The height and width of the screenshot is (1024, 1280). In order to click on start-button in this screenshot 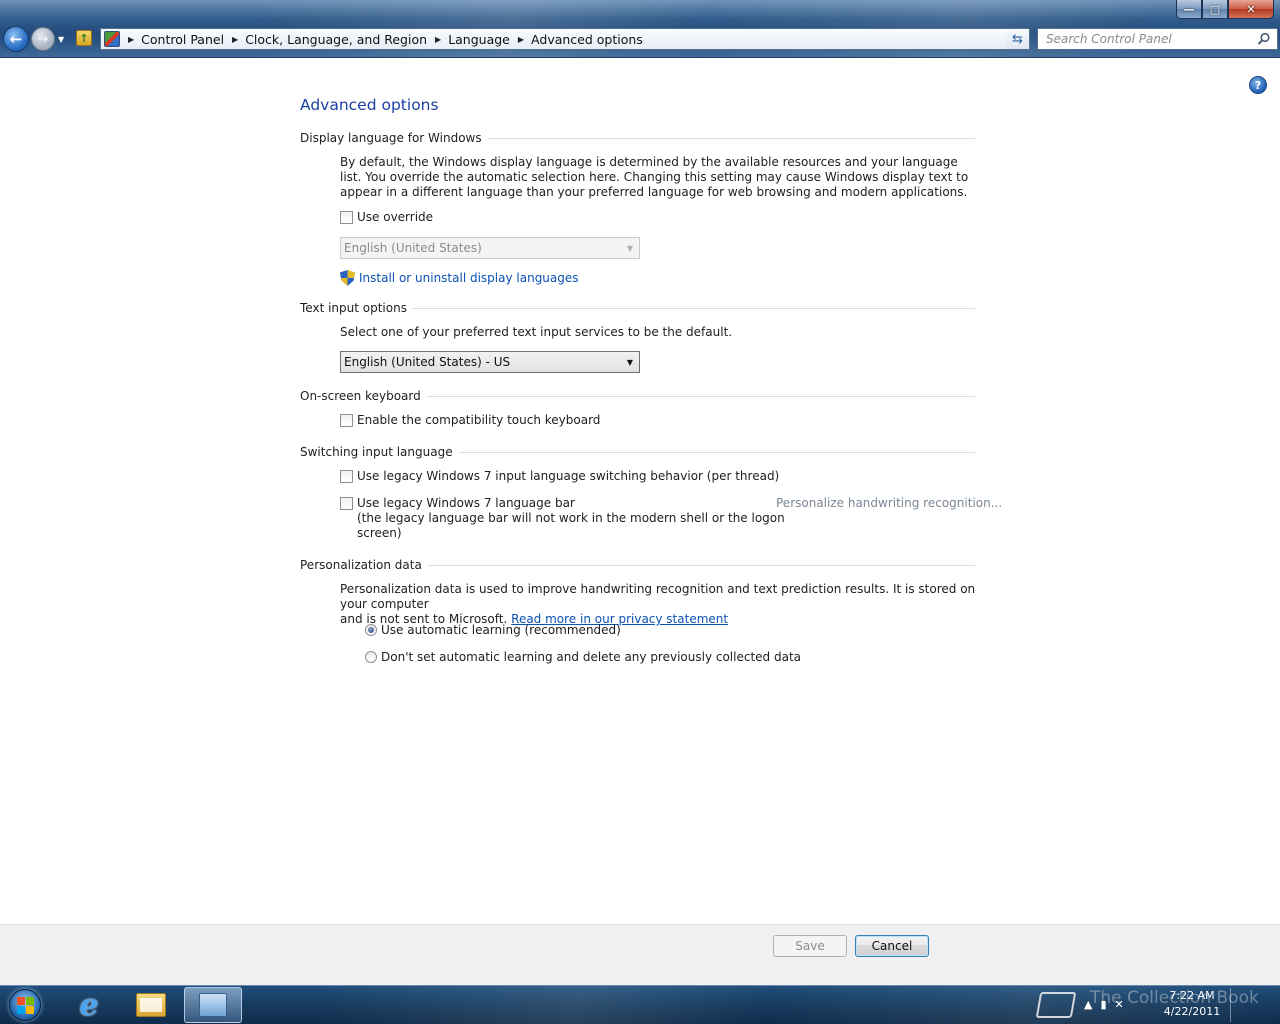, I will do `click(25, 1005)`.